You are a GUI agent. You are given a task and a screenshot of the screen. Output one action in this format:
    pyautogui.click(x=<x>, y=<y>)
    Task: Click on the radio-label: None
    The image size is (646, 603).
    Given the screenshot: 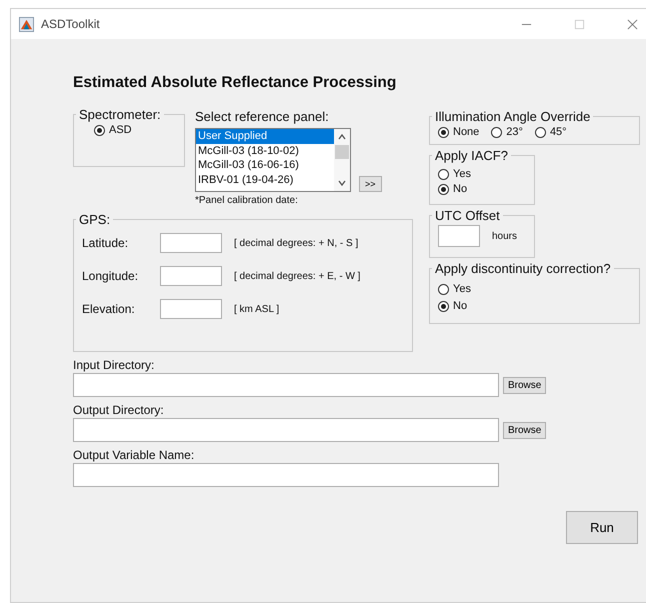 What is the action you would take?
    pyautogui.click(x=466, y=132)
    